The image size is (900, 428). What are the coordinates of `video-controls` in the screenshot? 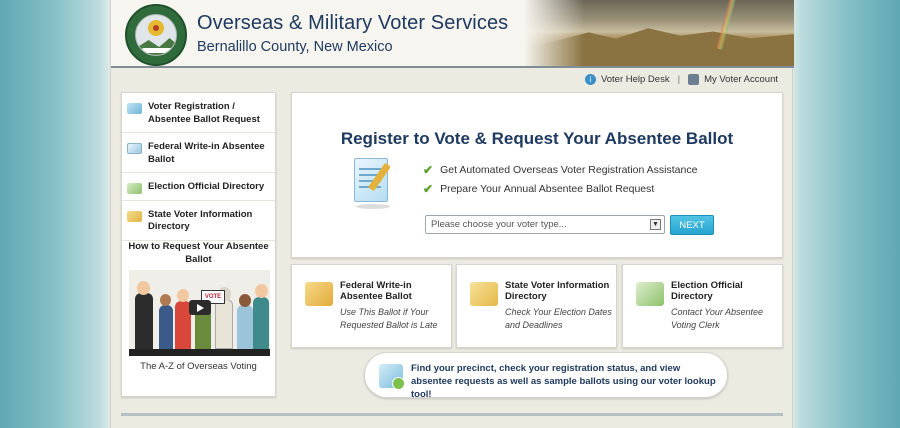 It's located at (199, 352).